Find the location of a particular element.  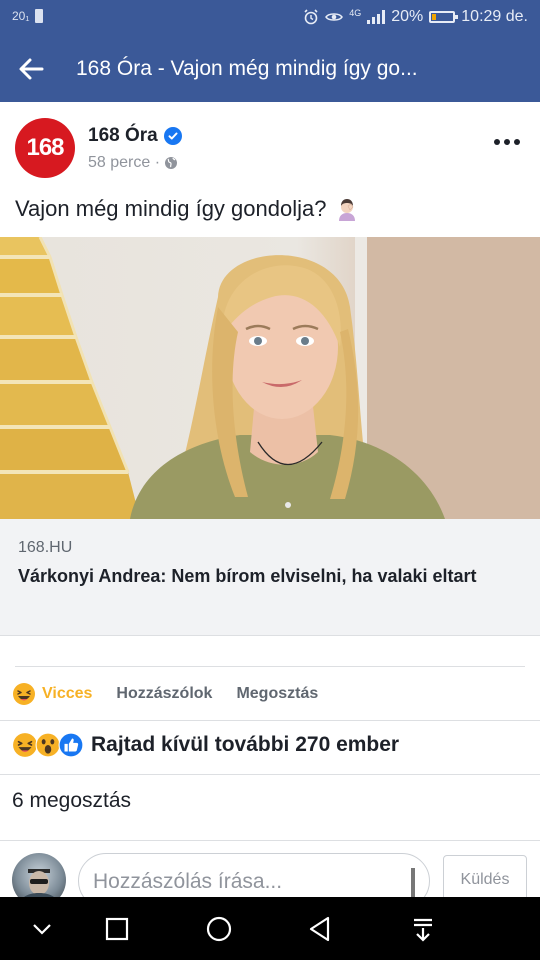

post-actions: Vicces Hozzászólok Megosztás is located at coordinates (177, 694).